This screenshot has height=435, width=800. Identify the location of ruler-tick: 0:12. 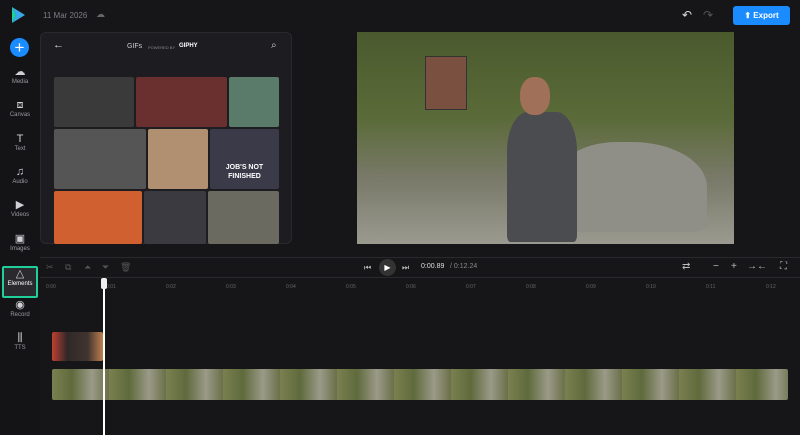
(771, 287).